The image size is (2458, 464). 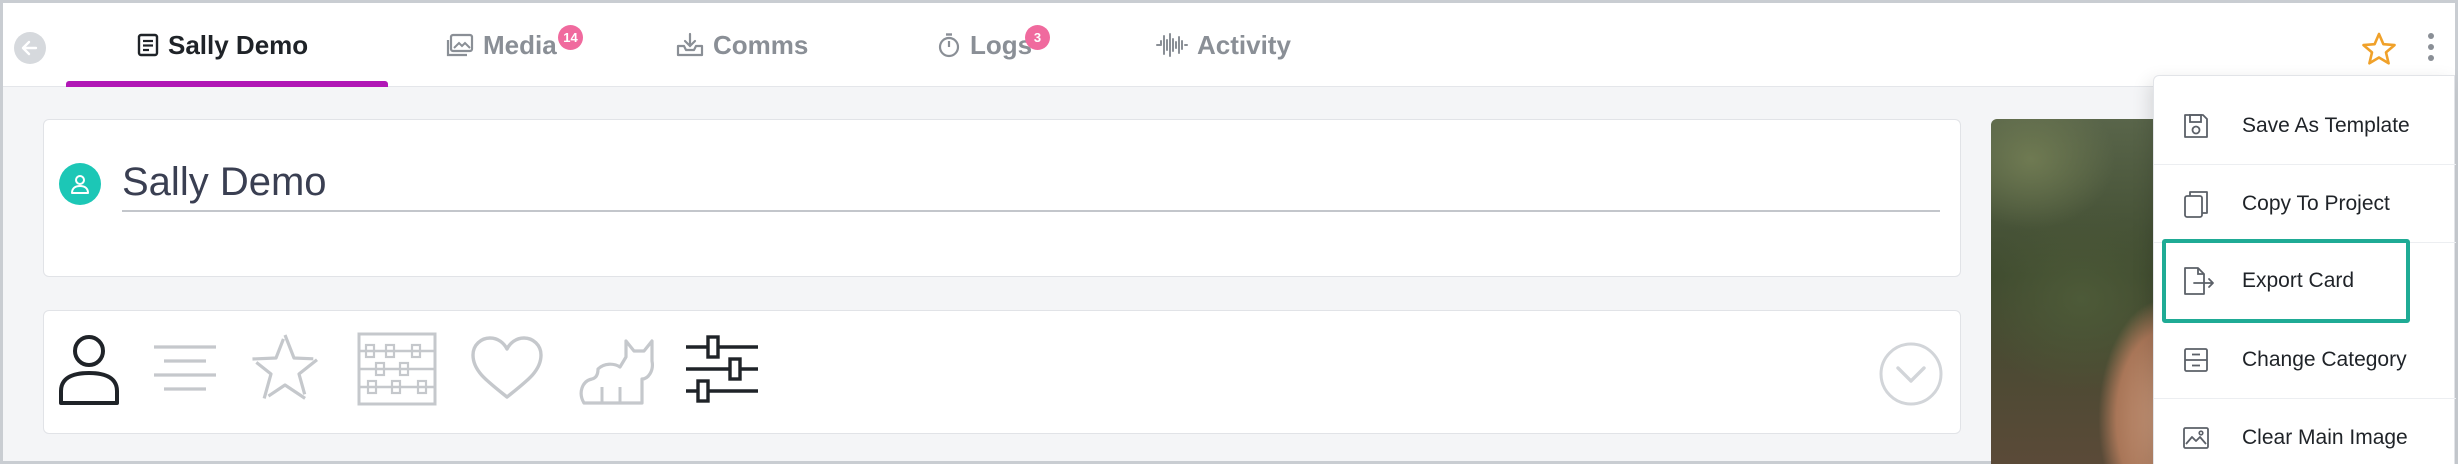 I want to click on floppy-icon, so click(x=2196, y=125).